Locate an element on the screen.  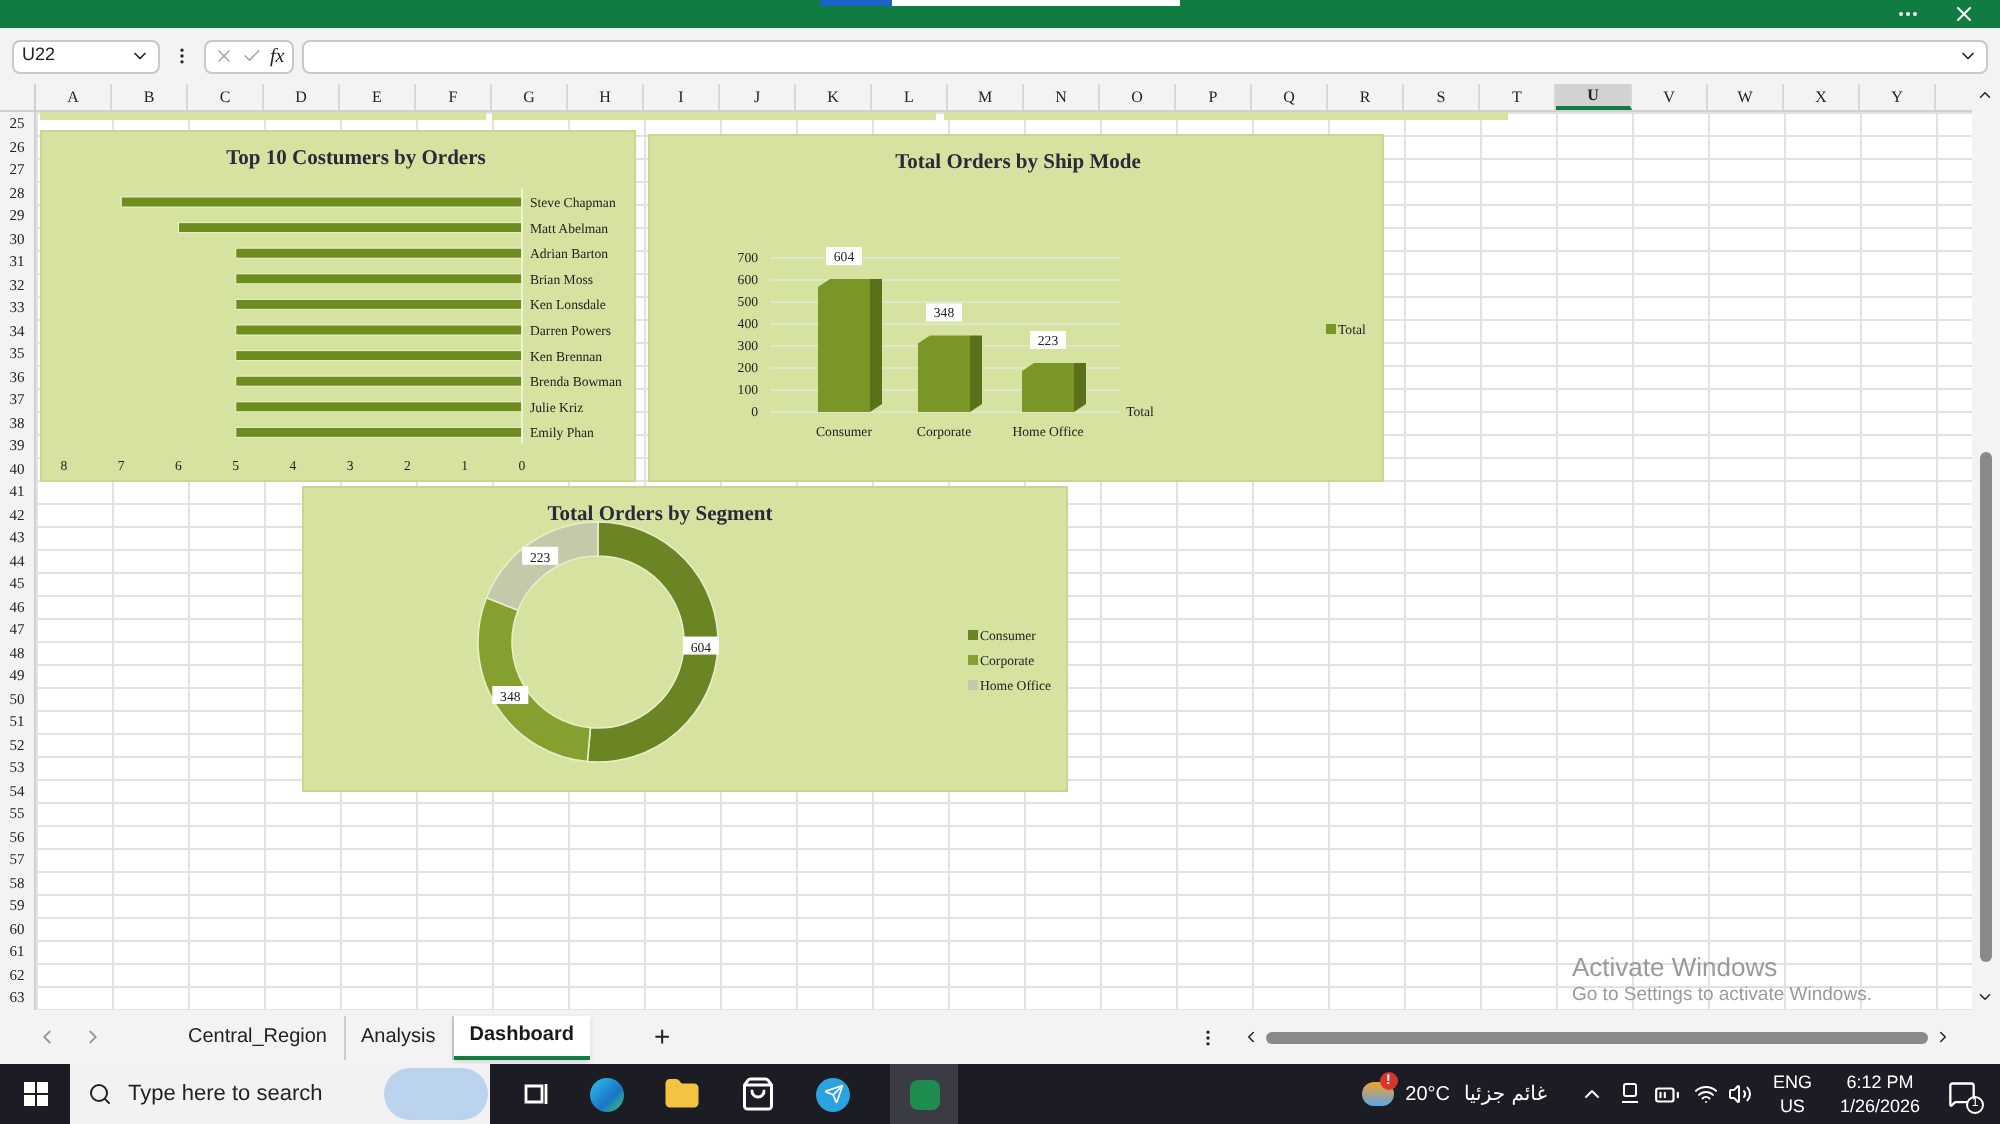
search-icon is located at coordinates (100, 1094).